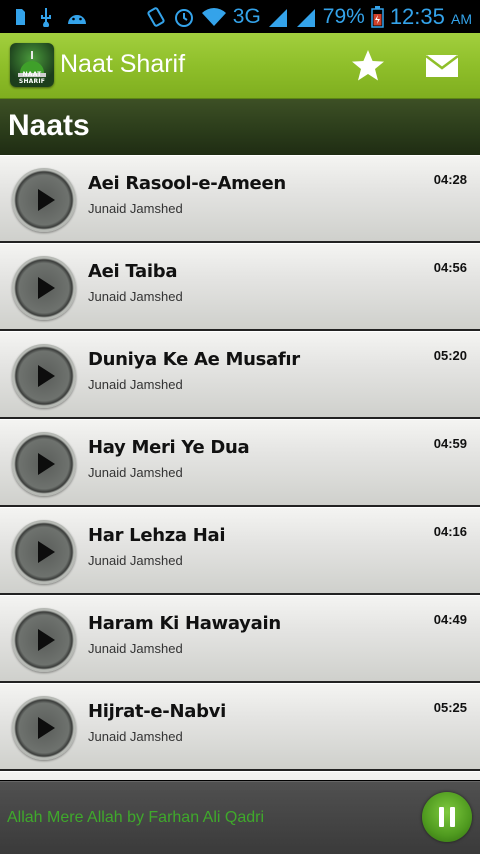 The image size is (480, 854). What do you see at coordinates (450, 355) in the screenshot?
I see `track-duration: 05:20` at bounding box center [450, 355].